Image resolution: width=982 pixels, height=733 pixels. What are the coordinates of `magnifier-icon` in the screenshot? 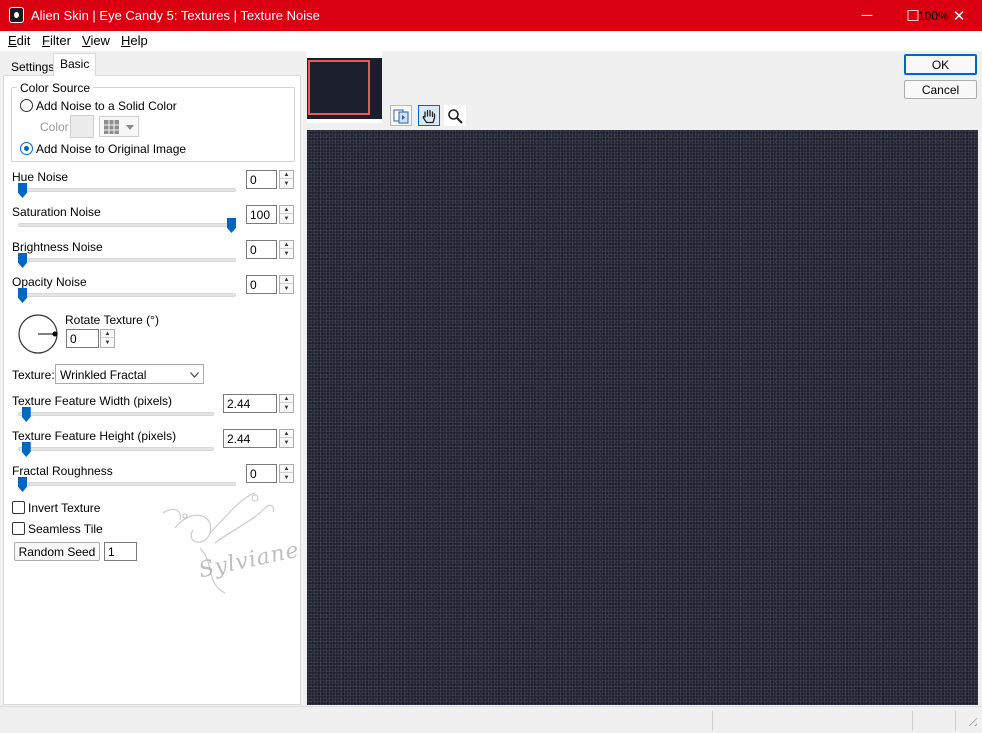 It's located at (455, 116).